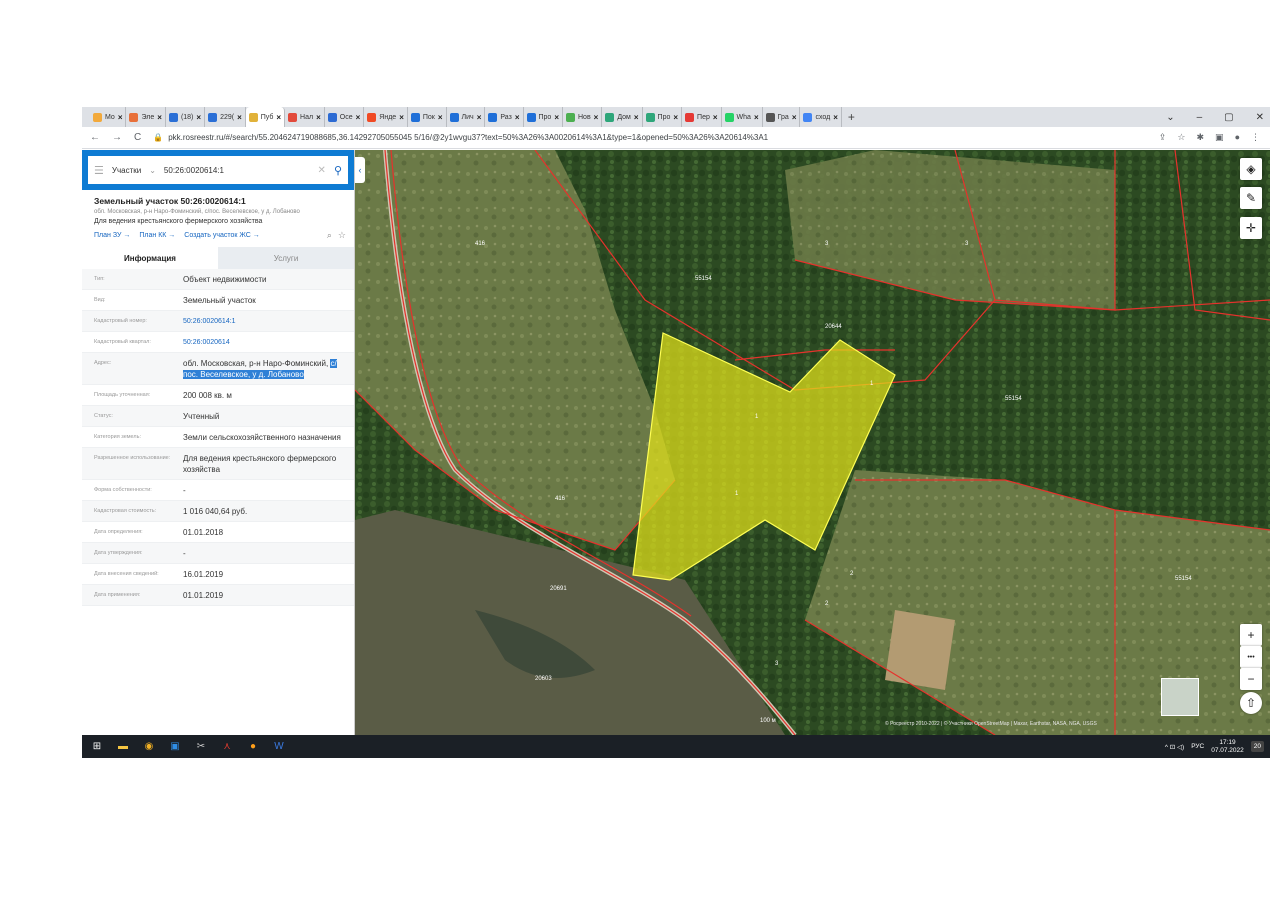  What do you see at coordinates (108, 117) in the screenshot?
I see `browser-tab: Мо ×` at bounding box center [108, 117].